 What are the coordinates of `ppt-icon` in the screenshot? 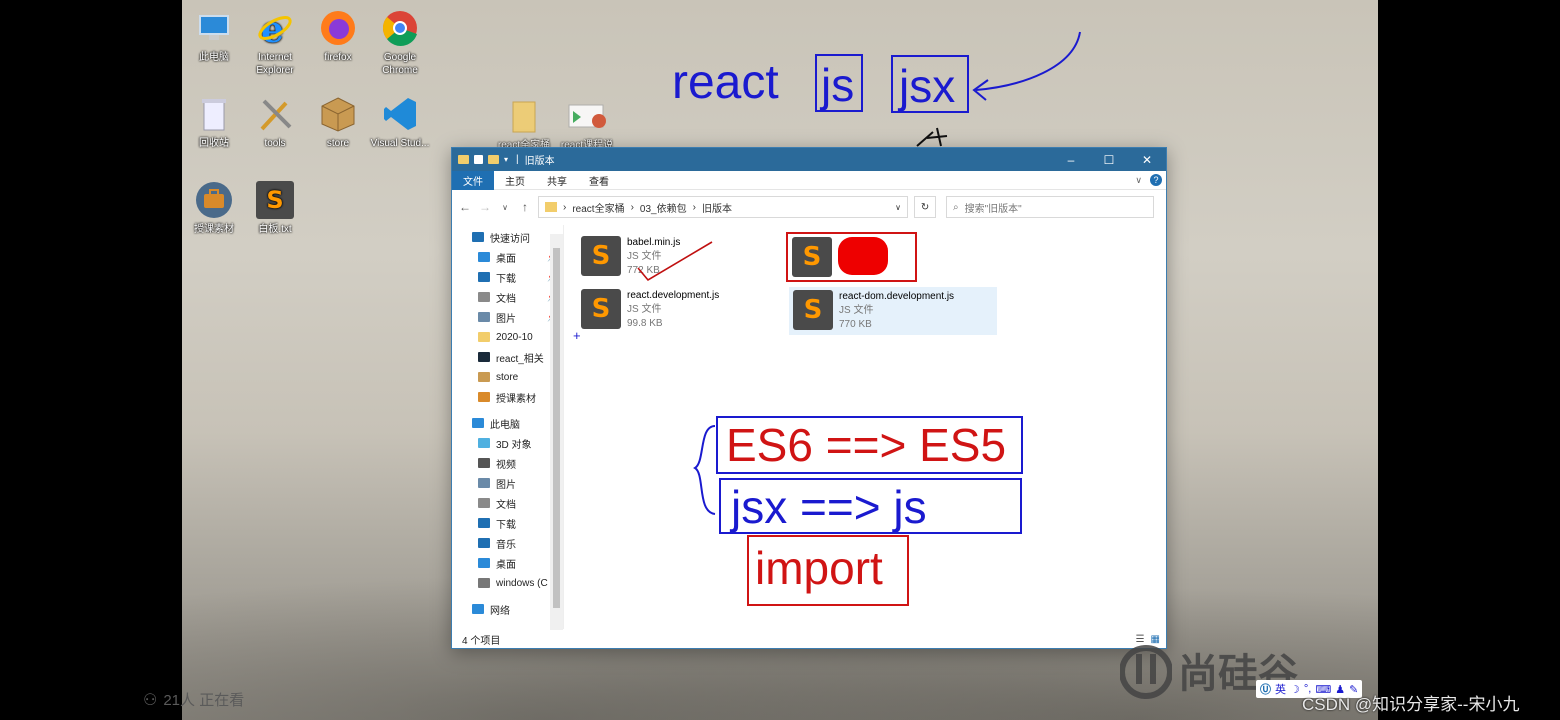 It's located at (587, 116).